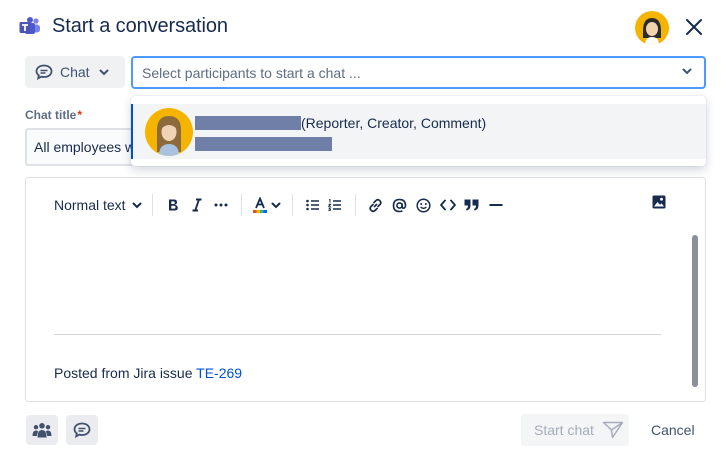 The height and width of the screenshot is (458, 728). I want to click on close-button, so click(694, 27).